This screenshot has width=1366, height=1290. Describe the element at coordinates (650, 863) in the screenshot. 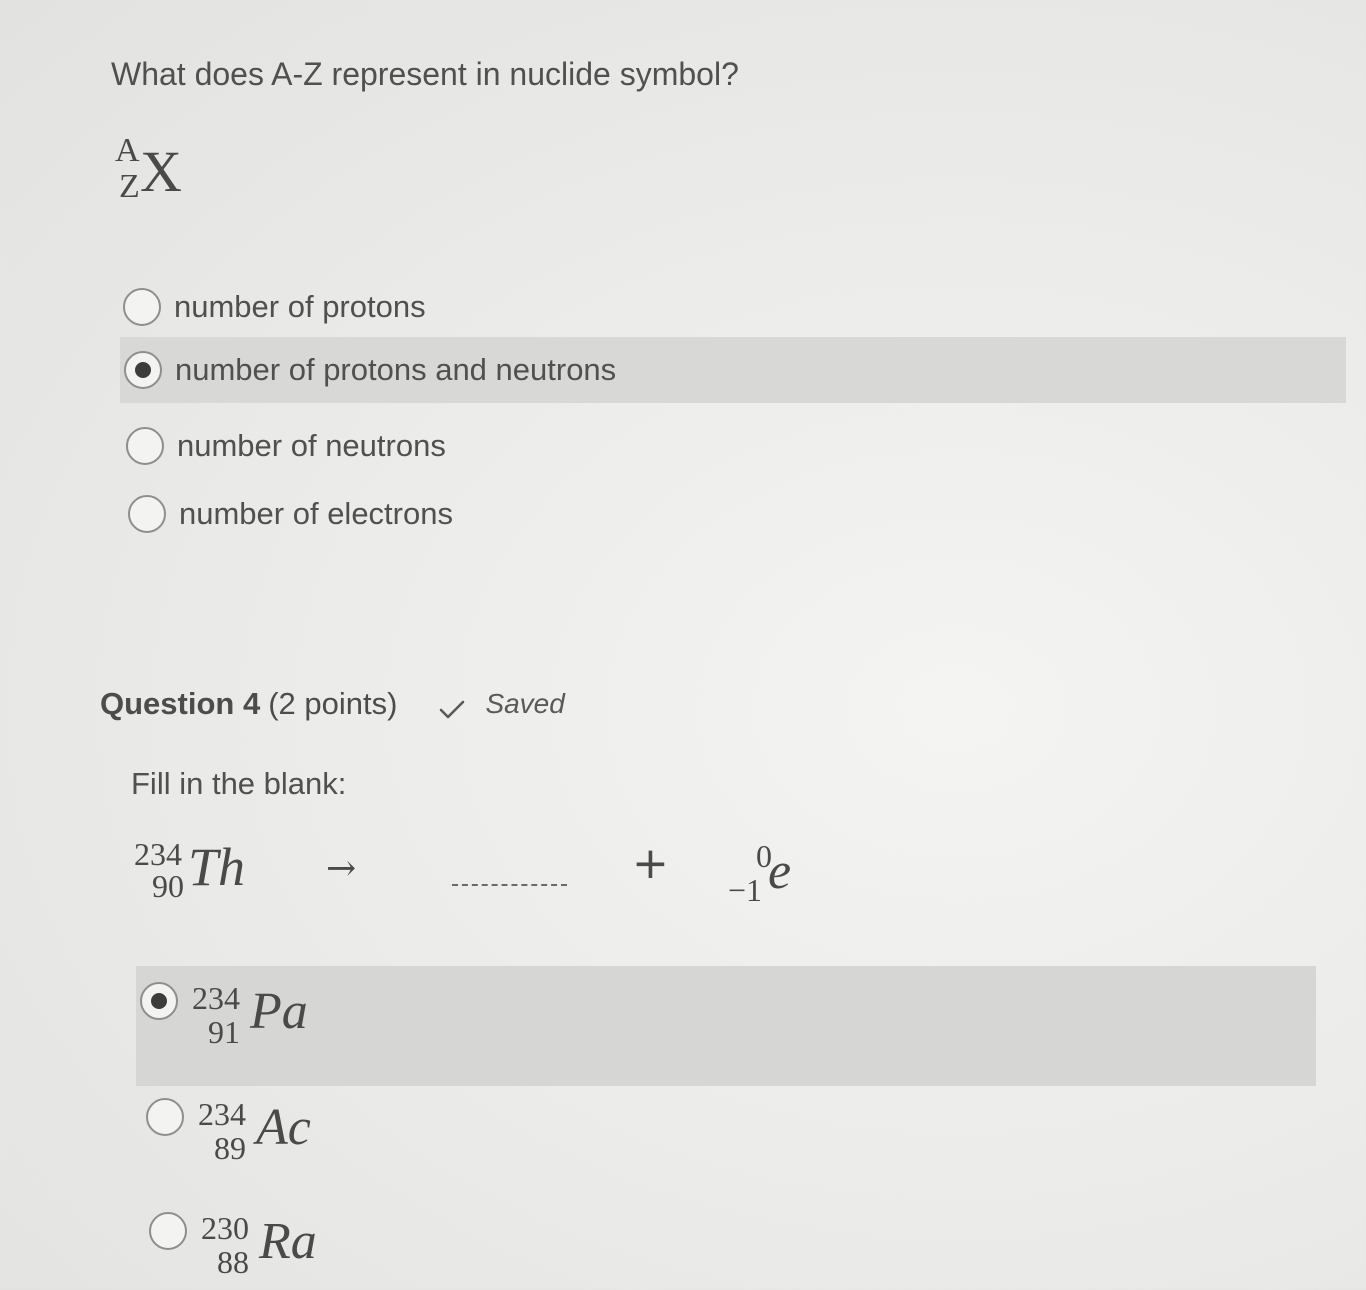

I see `plus-sign: +` at that location.